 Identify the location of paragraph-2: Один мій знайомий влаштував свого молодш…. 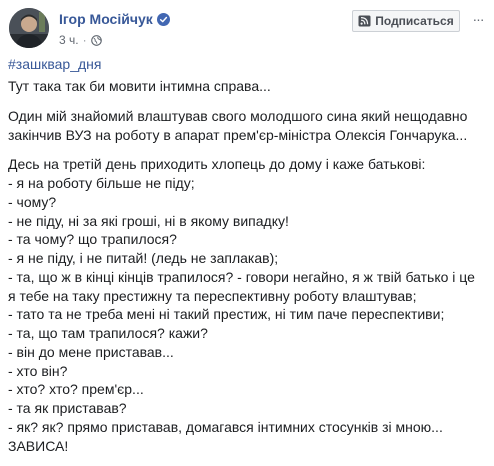
(249, 126).